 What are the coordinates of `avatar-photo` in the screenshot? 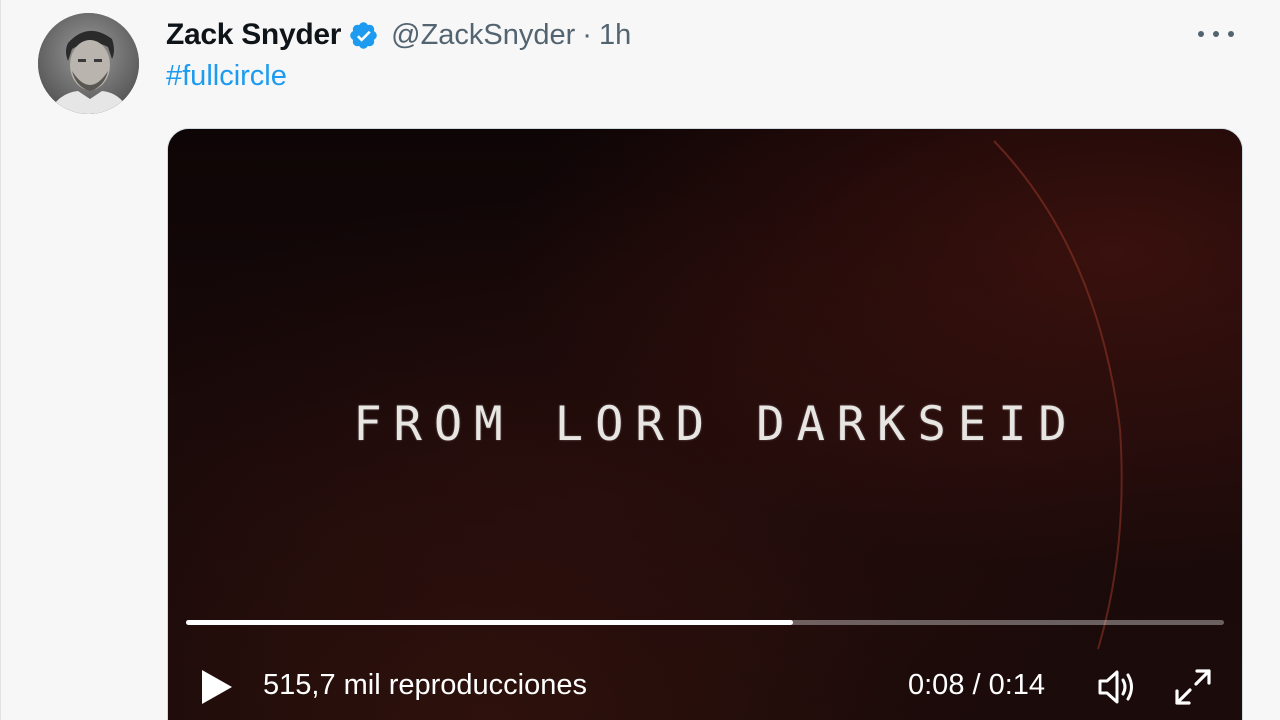 It's located at (88, 63).